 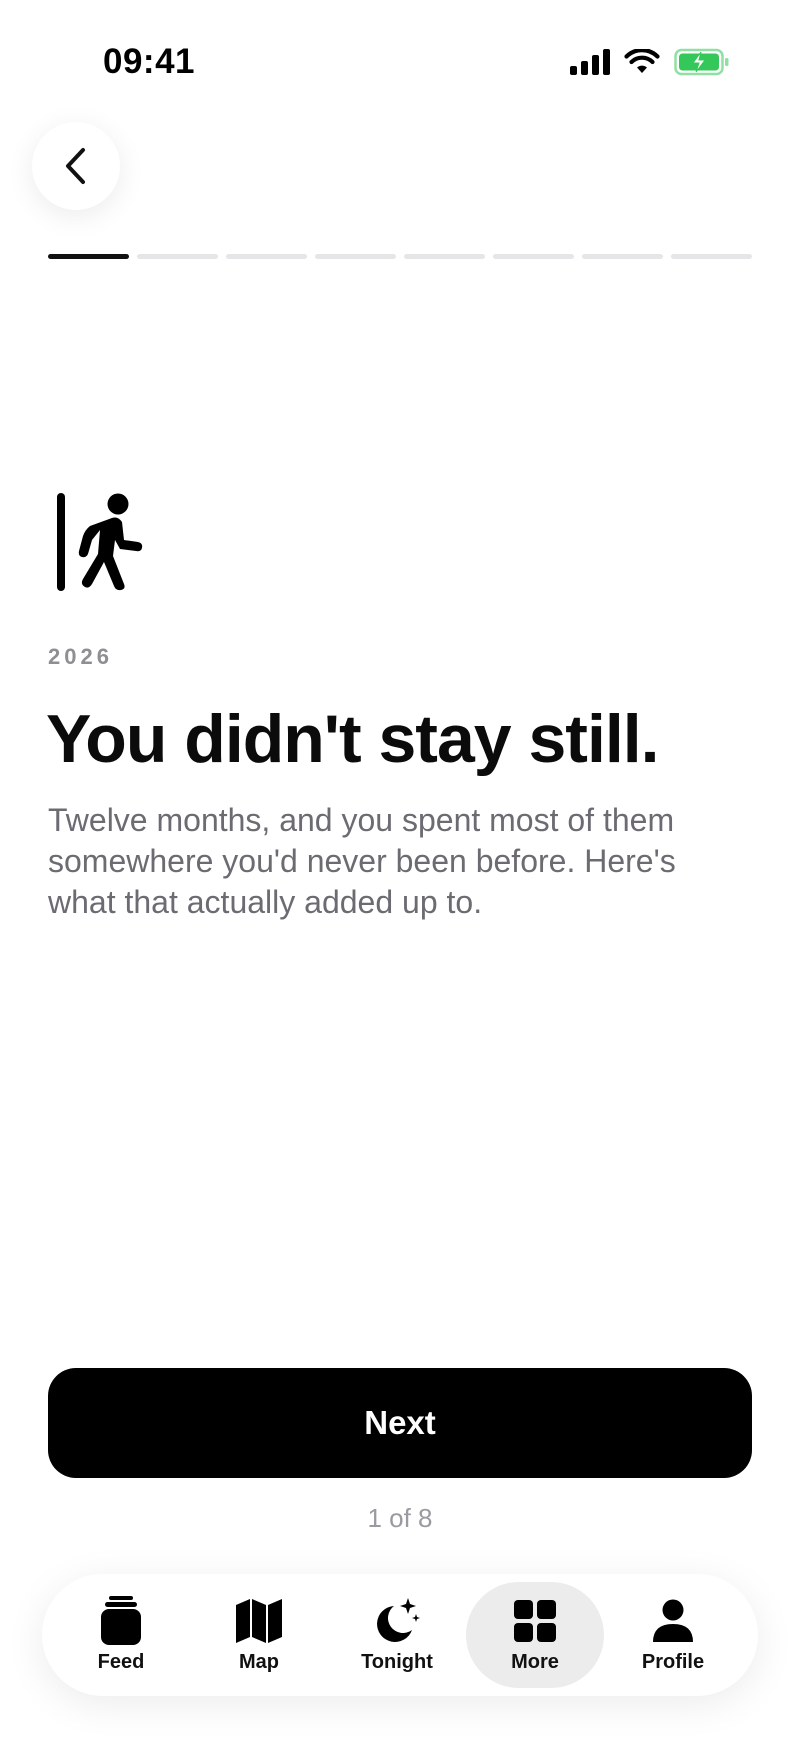 What do you see at coordinates (80, 656) in the screenshot?
I see `year-label: 2026` at bounding box center [80, 656].